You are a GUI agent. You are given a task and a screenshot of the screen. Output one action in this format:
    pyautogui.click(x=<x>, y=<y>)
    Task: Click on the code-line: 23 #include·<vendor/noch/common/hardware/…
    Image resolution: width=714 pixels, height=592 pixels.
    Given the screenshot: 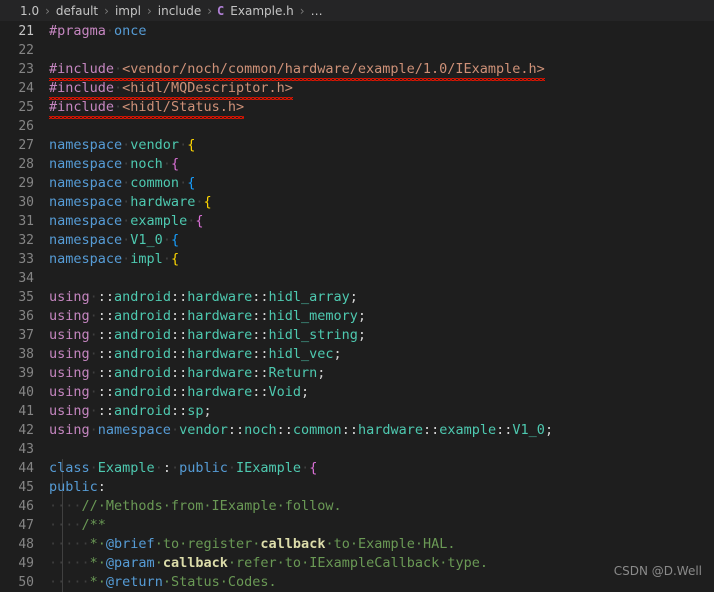 What is the action you would take?
    pyautogui.click(x=357, y=70)
    